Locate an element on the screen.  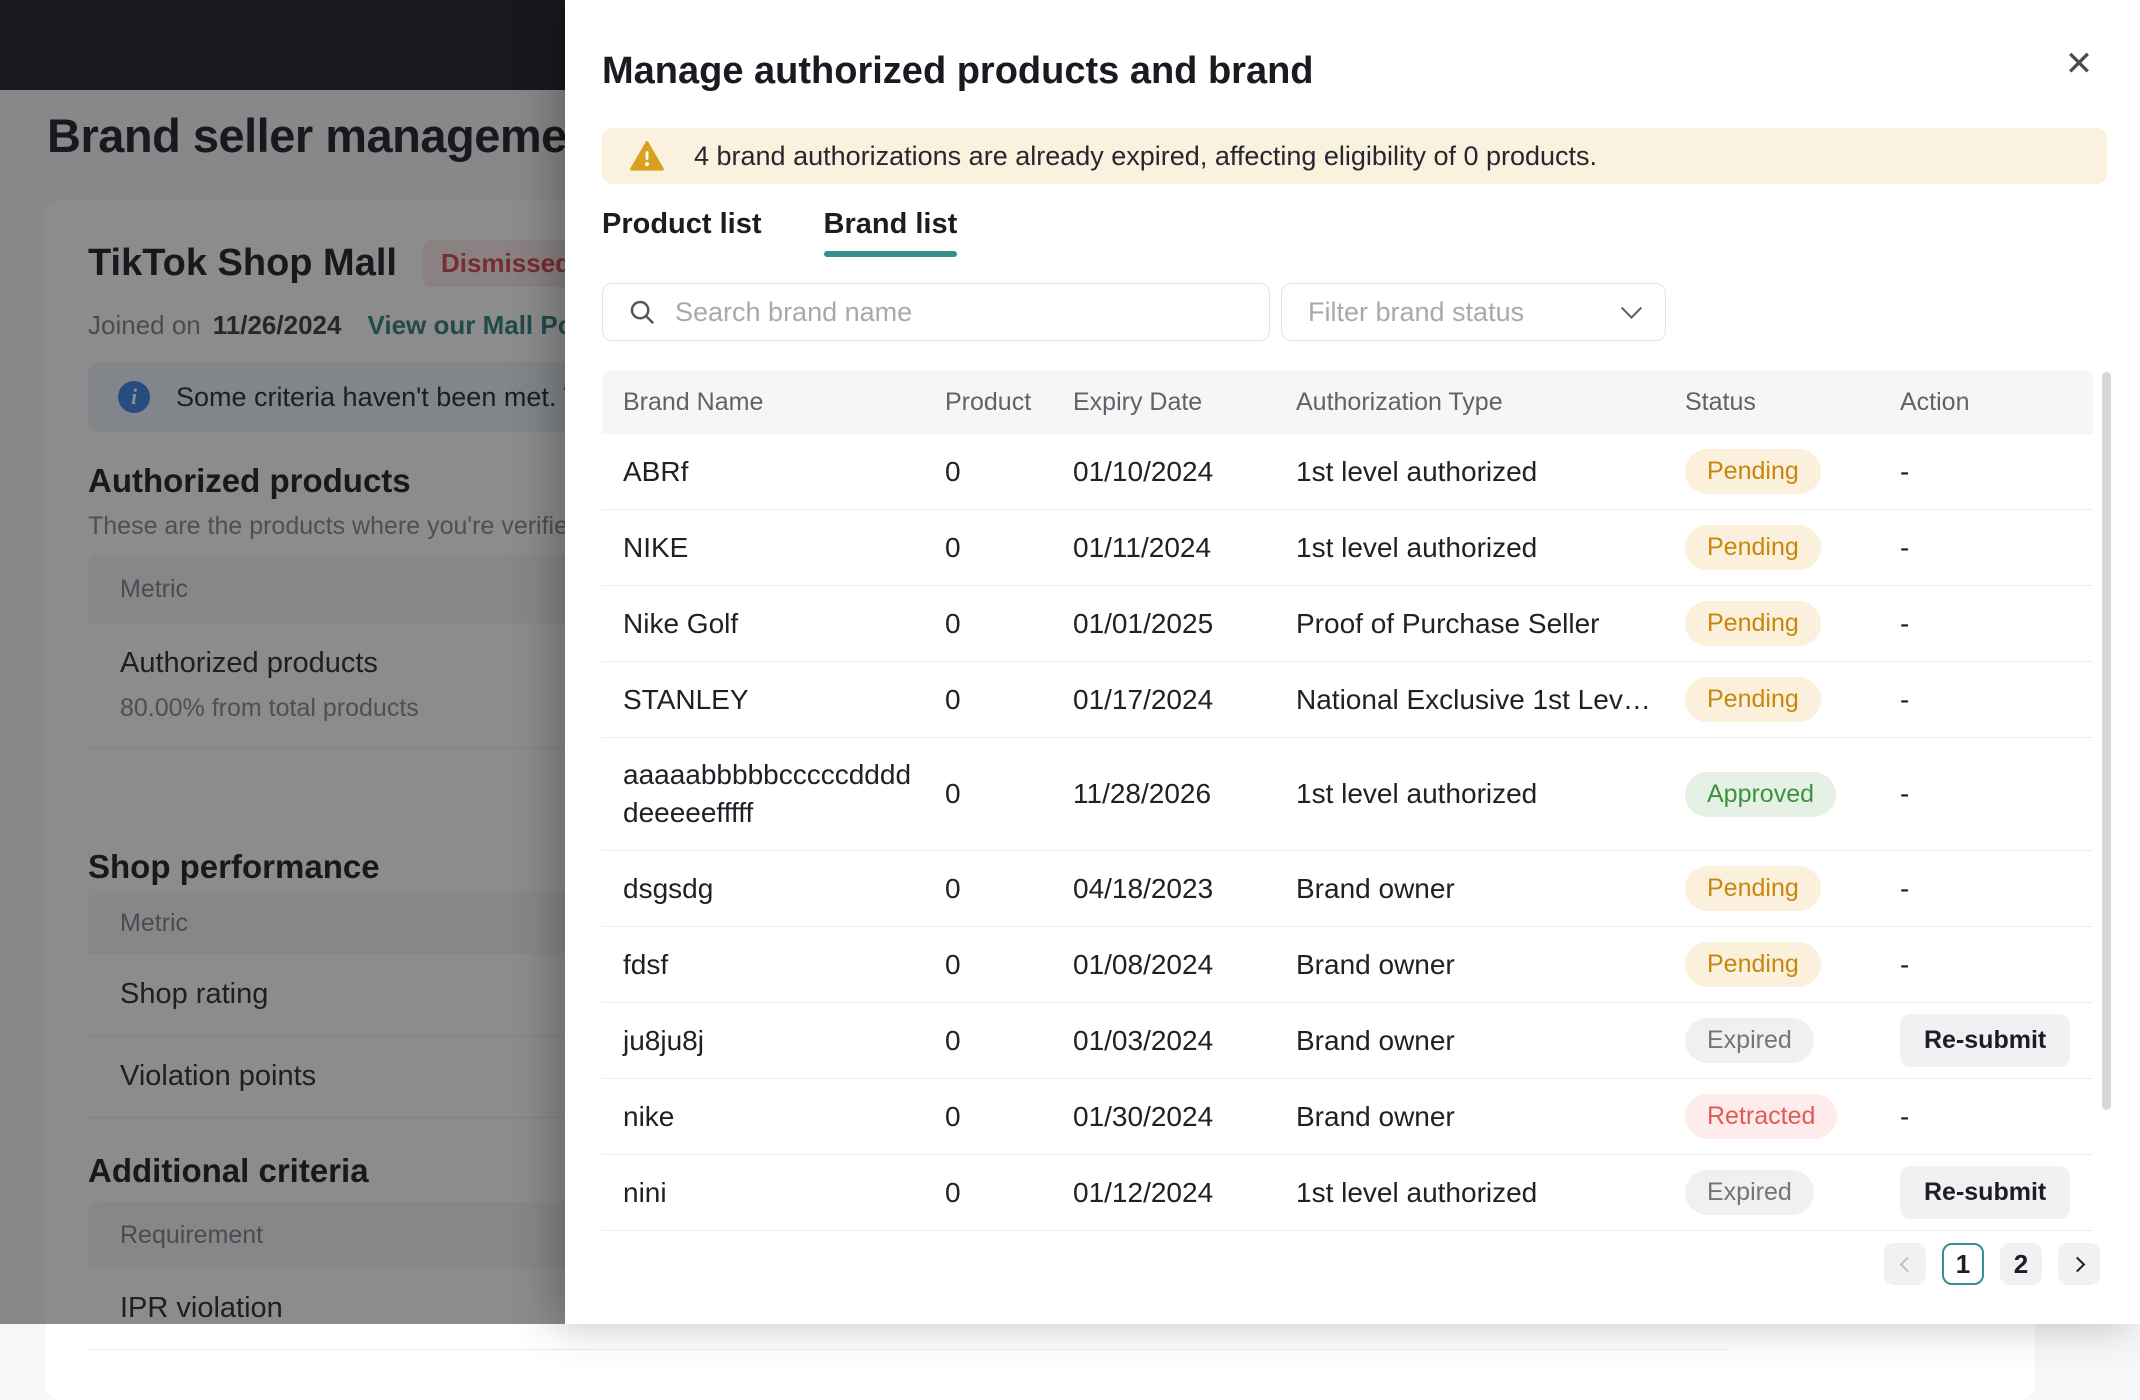
brand-search-field is located at coordinates (936, 312).